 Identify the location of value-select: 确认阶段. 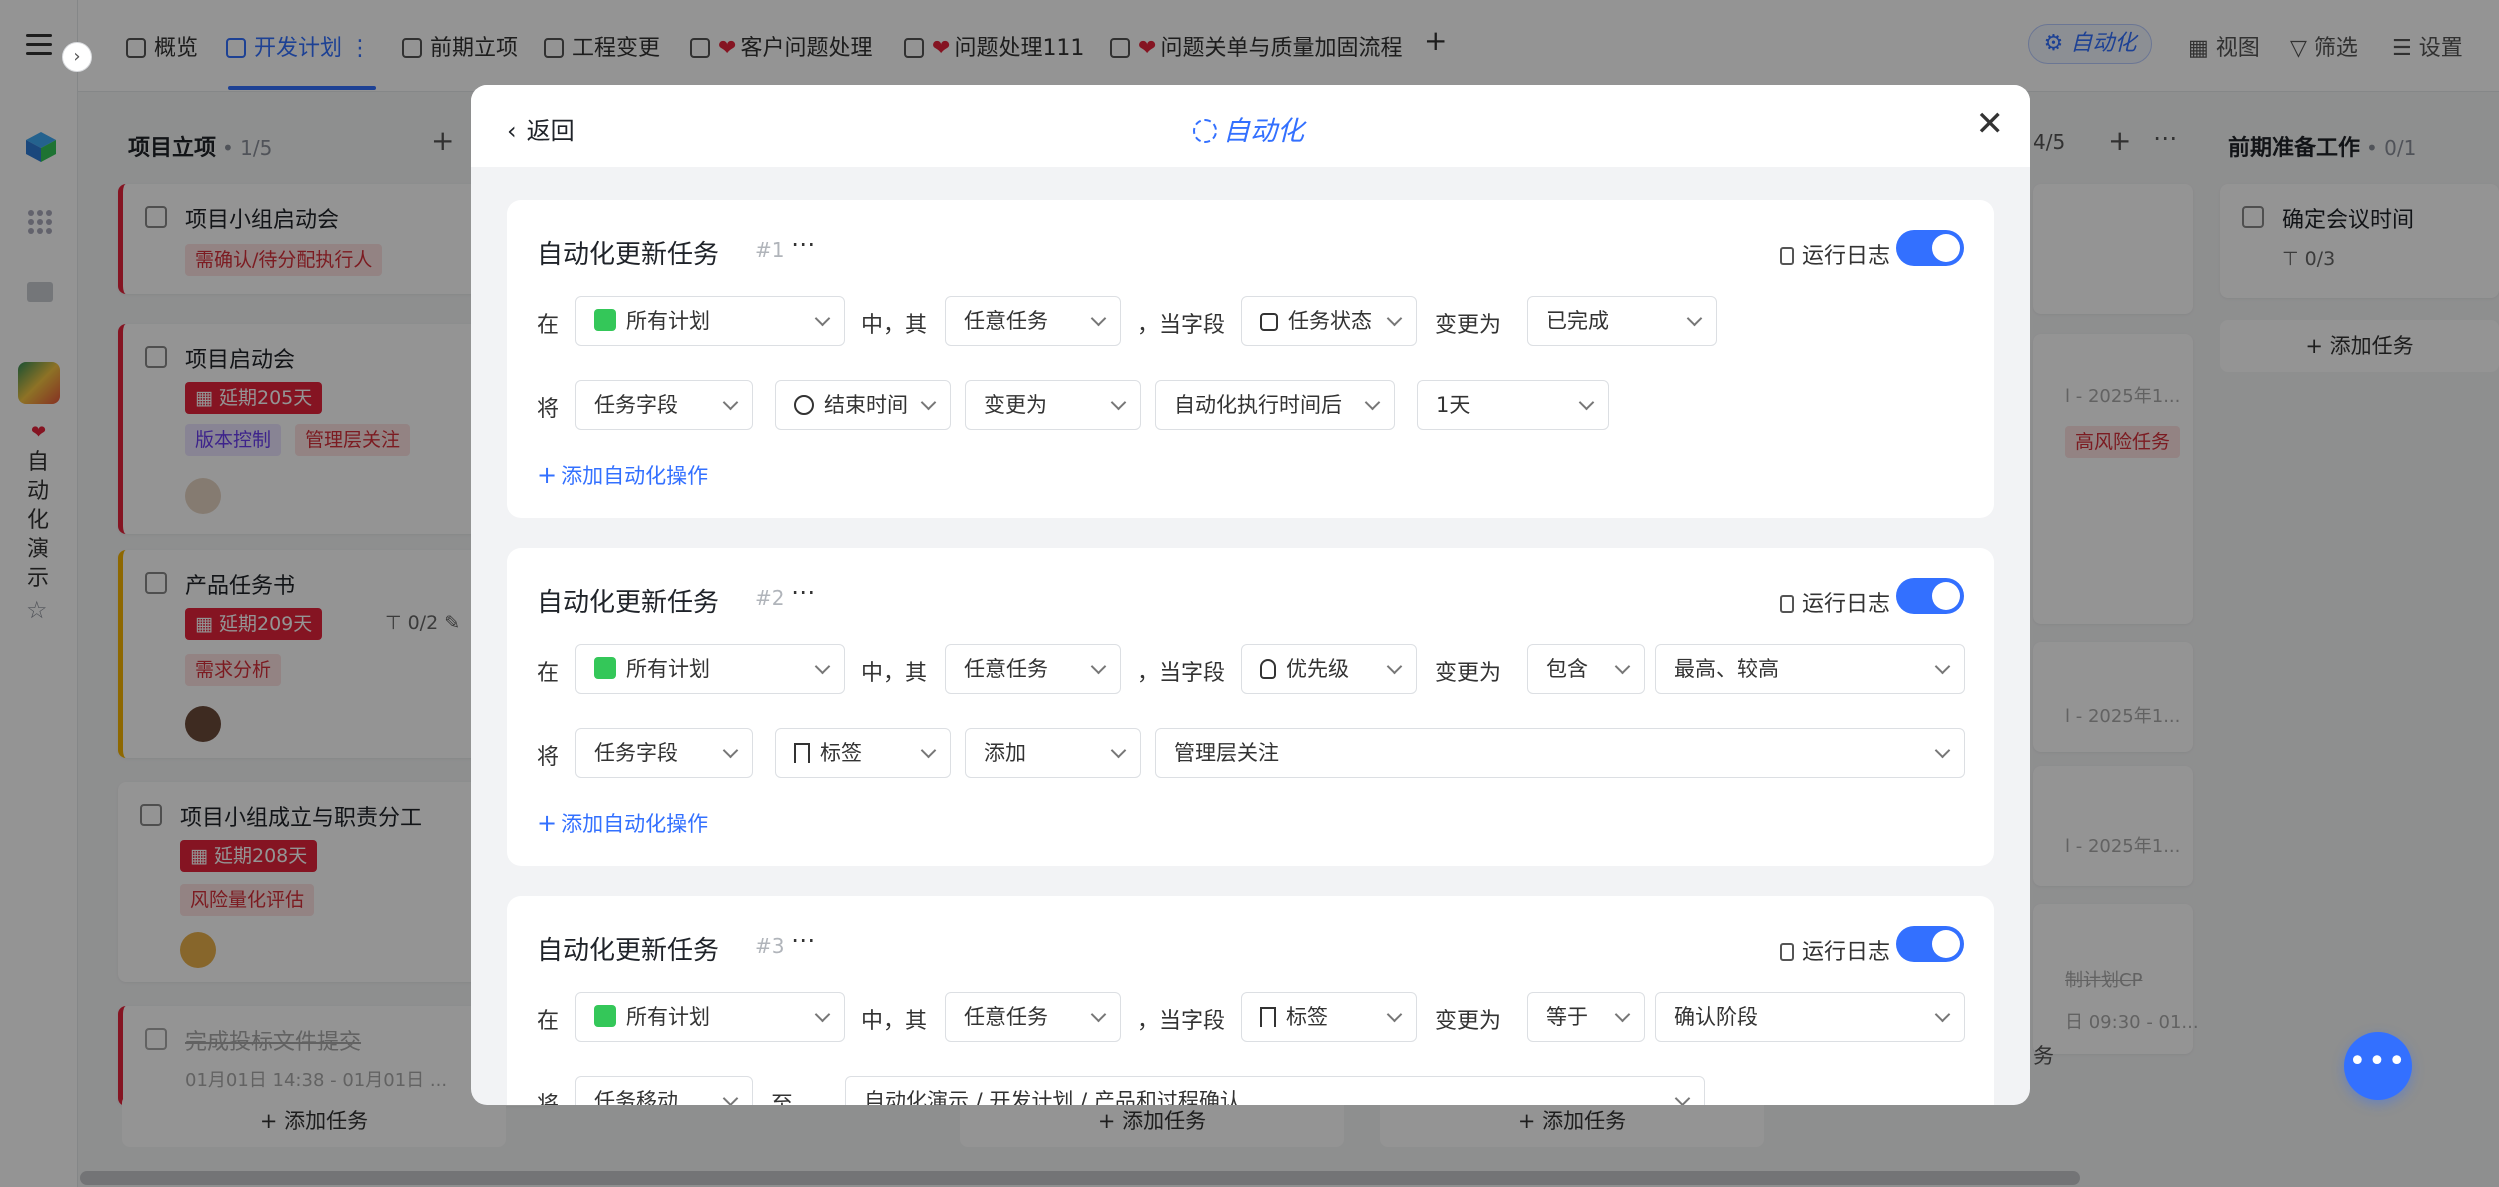
(1810, 1017).